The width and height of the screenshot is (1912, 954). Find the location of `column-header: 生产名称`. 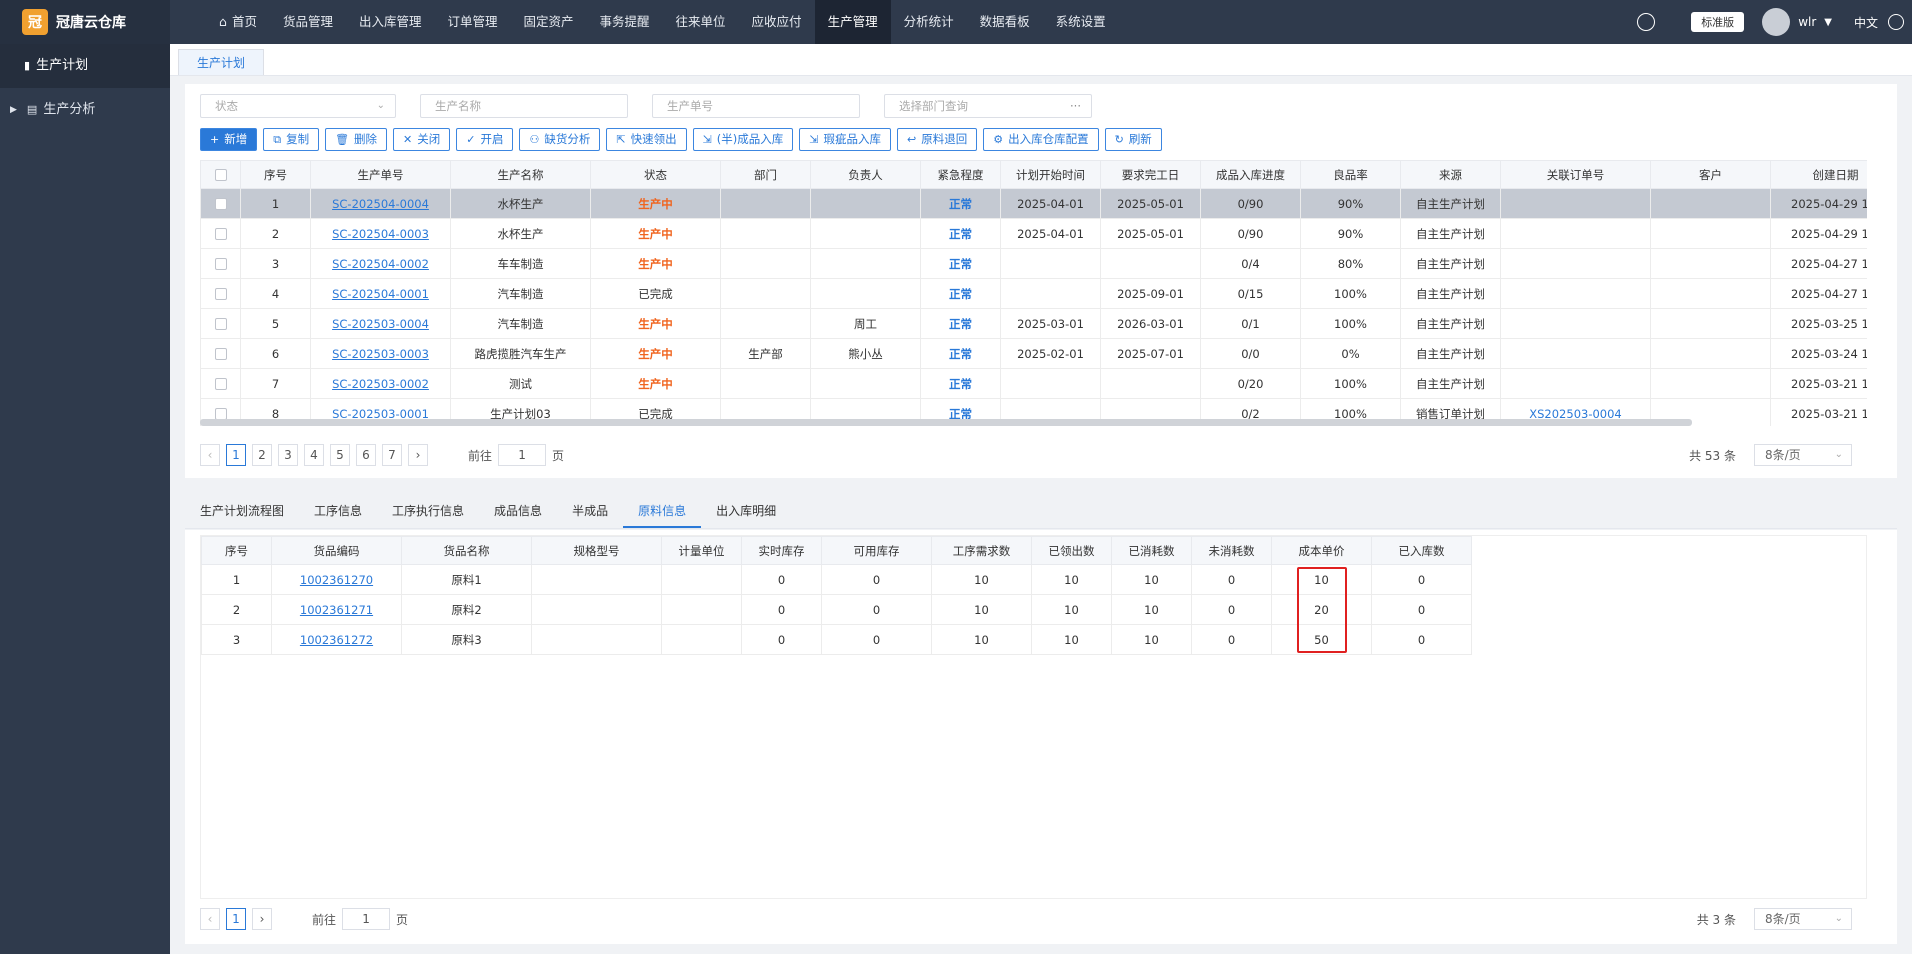

column-header: 生产名称 is located at coordinates (520, 174).